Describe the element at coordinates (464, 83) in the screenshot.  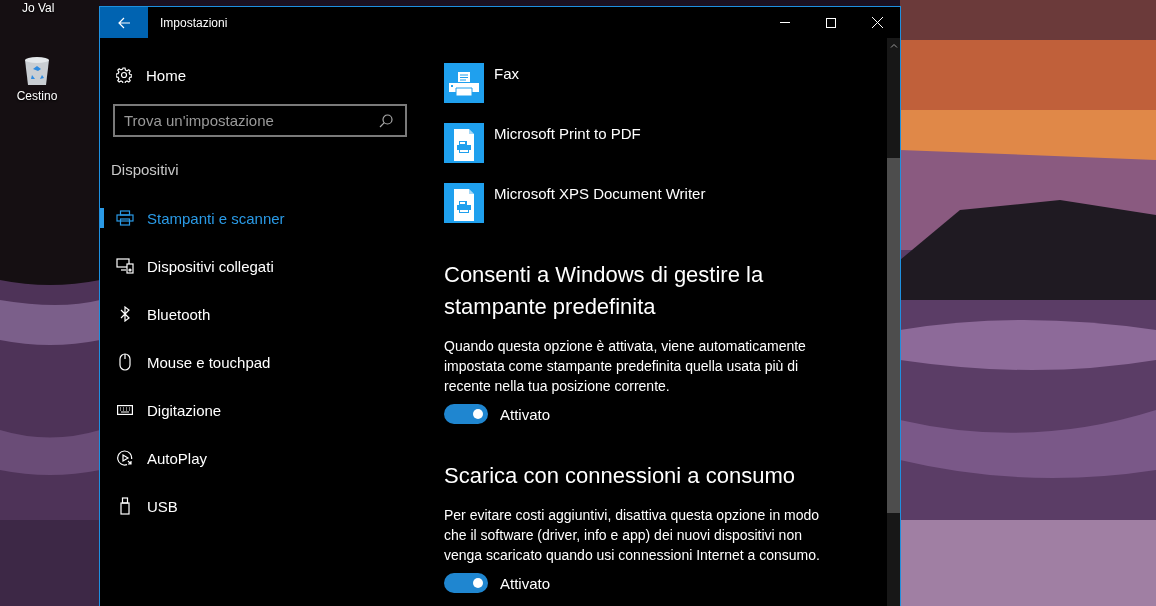
I see `fax-icon` at that location.